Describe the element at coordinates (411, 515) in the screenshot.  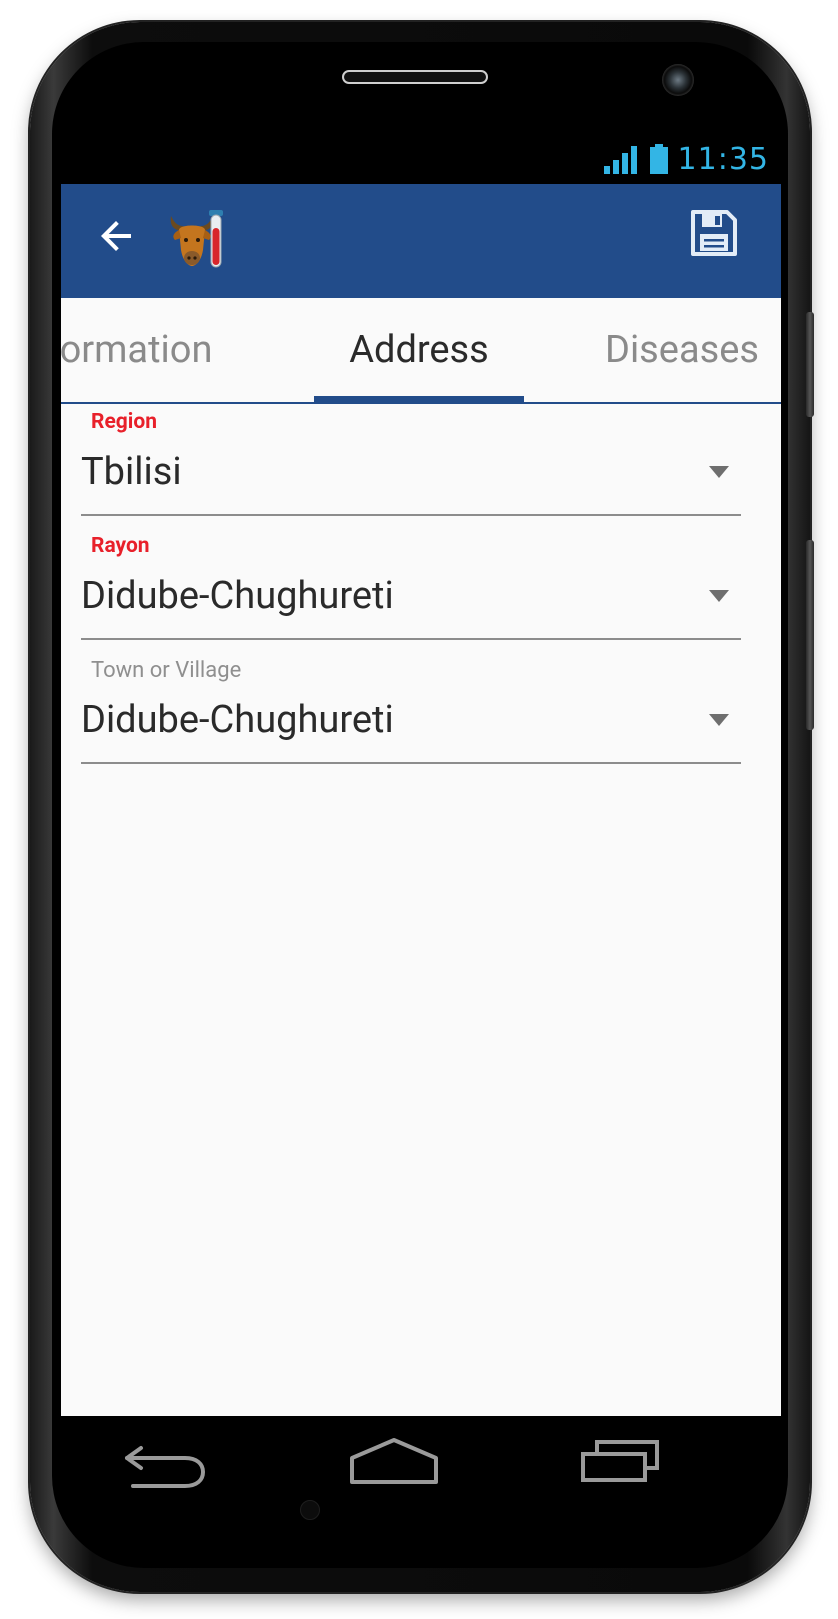
I see `region-underline` at that location.